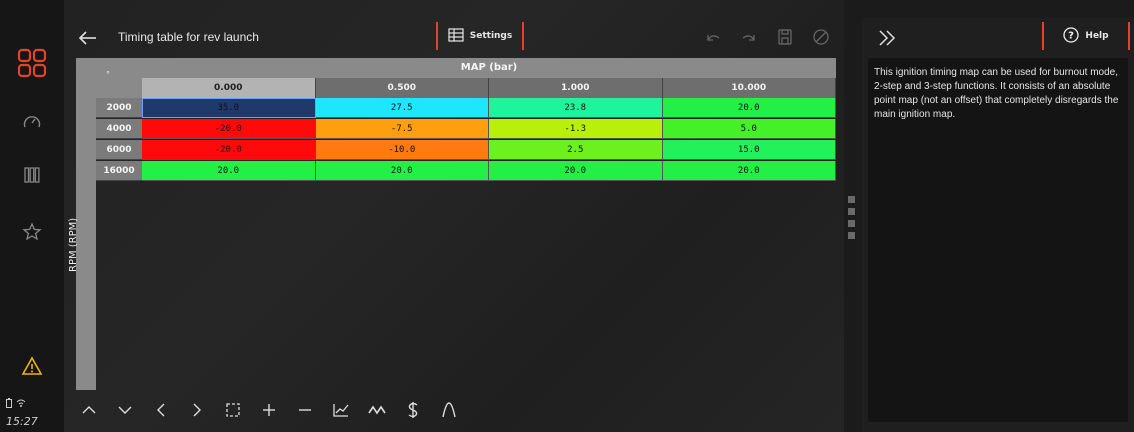  What do you see at coordinates (32, 63) in the screenshot?
I see `apps-grid-icon` at bounding box center [32, 63].